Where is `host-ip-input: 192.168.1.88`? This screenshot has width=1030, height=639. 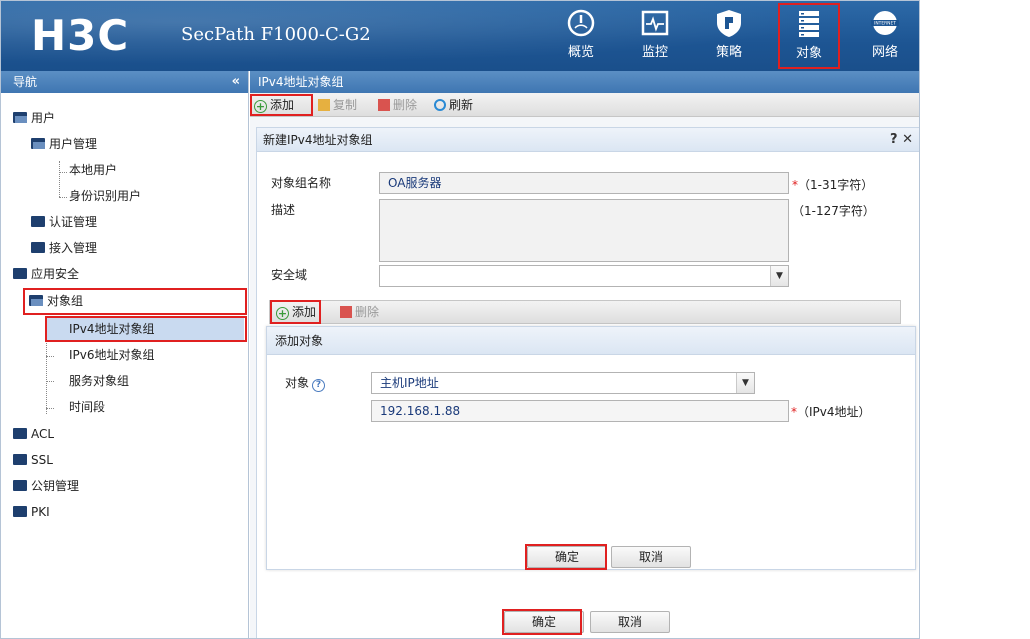 host-ip-input: 192.168.1.88 is located at coordinates (580, 411).